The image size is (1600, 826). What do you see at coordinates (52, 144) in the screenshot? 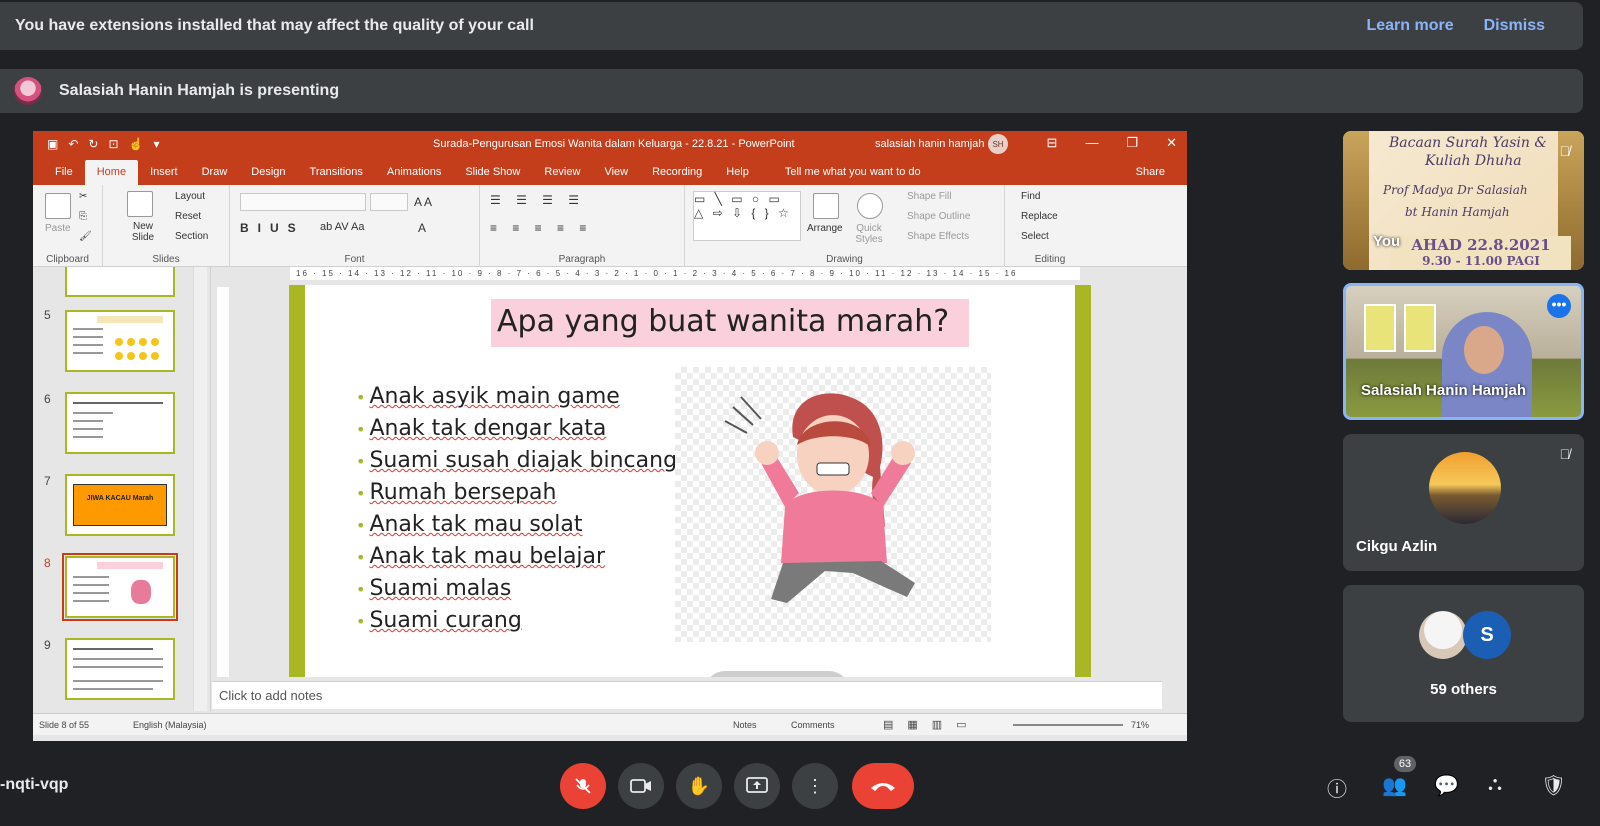
I see `save-icon: ▣` at bounding box center [52, 144].